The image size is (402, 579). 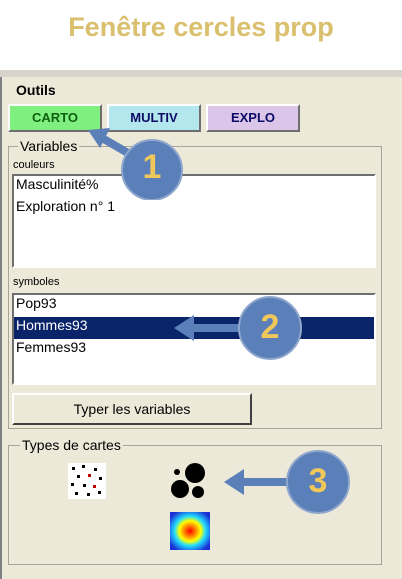 What do you see at coordinates (71, 445) in the screenshot?
I see `map-types-legend: Types de cartes` at bounding box center [71, 445].